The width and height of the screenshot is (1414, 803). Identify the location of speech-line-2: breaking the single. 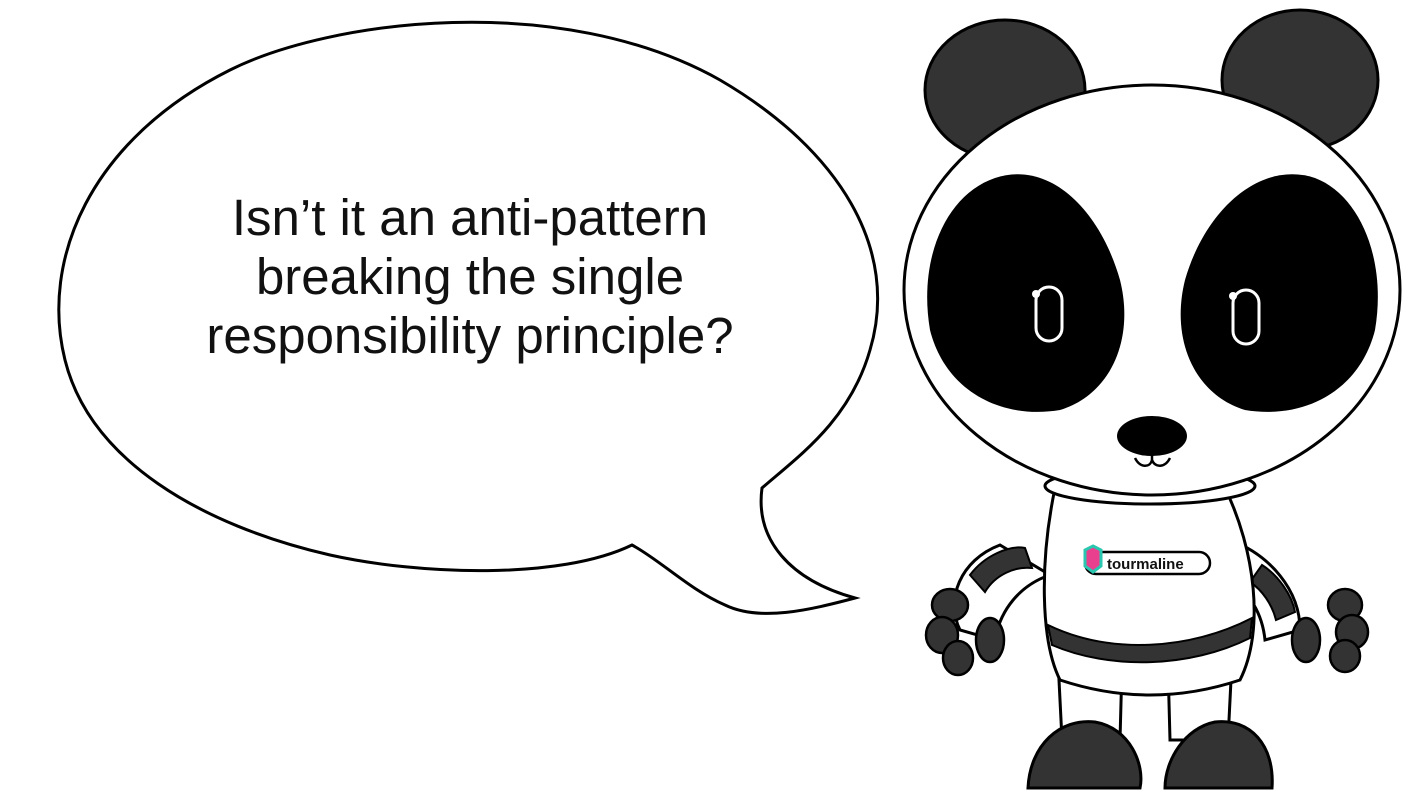
(470, 277).